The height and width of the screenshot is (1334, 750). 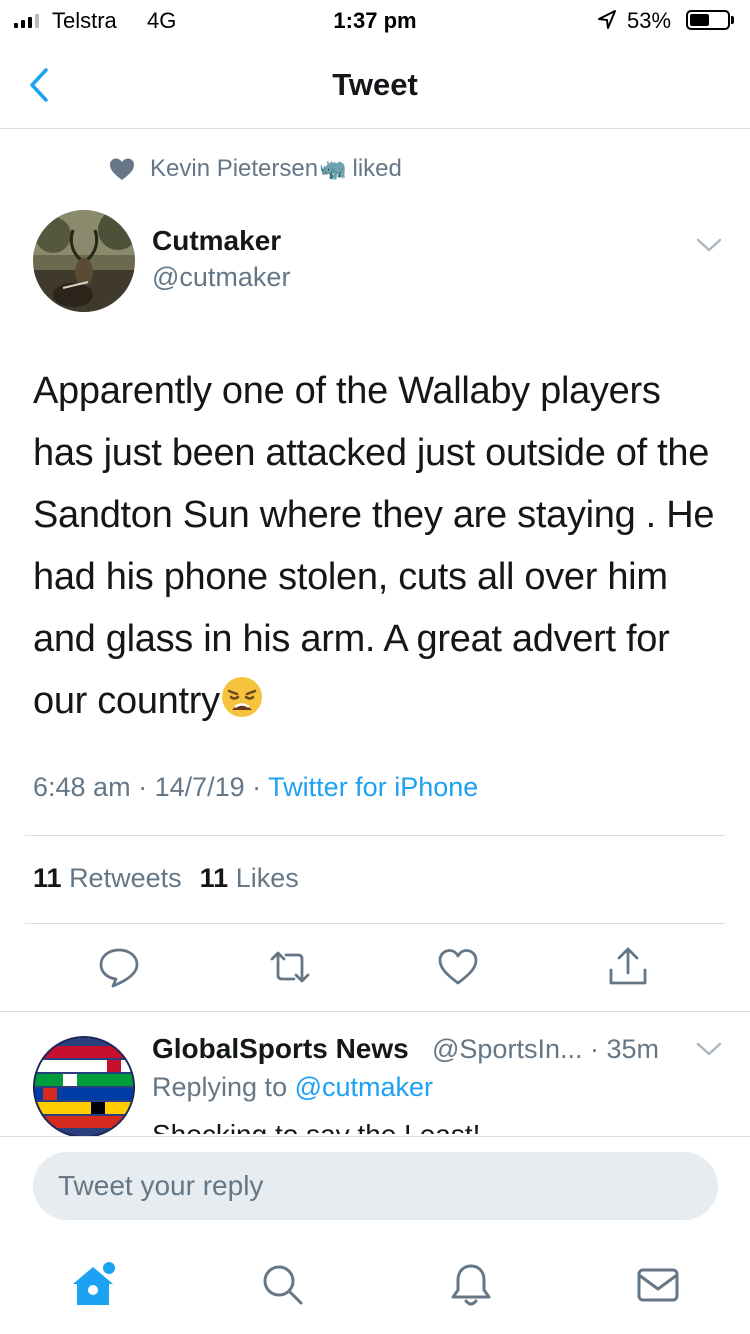 What do you see at coordinates (377, 168) in the screenshot?
I see `liked-label: liked` at bounding box center [377, 168].